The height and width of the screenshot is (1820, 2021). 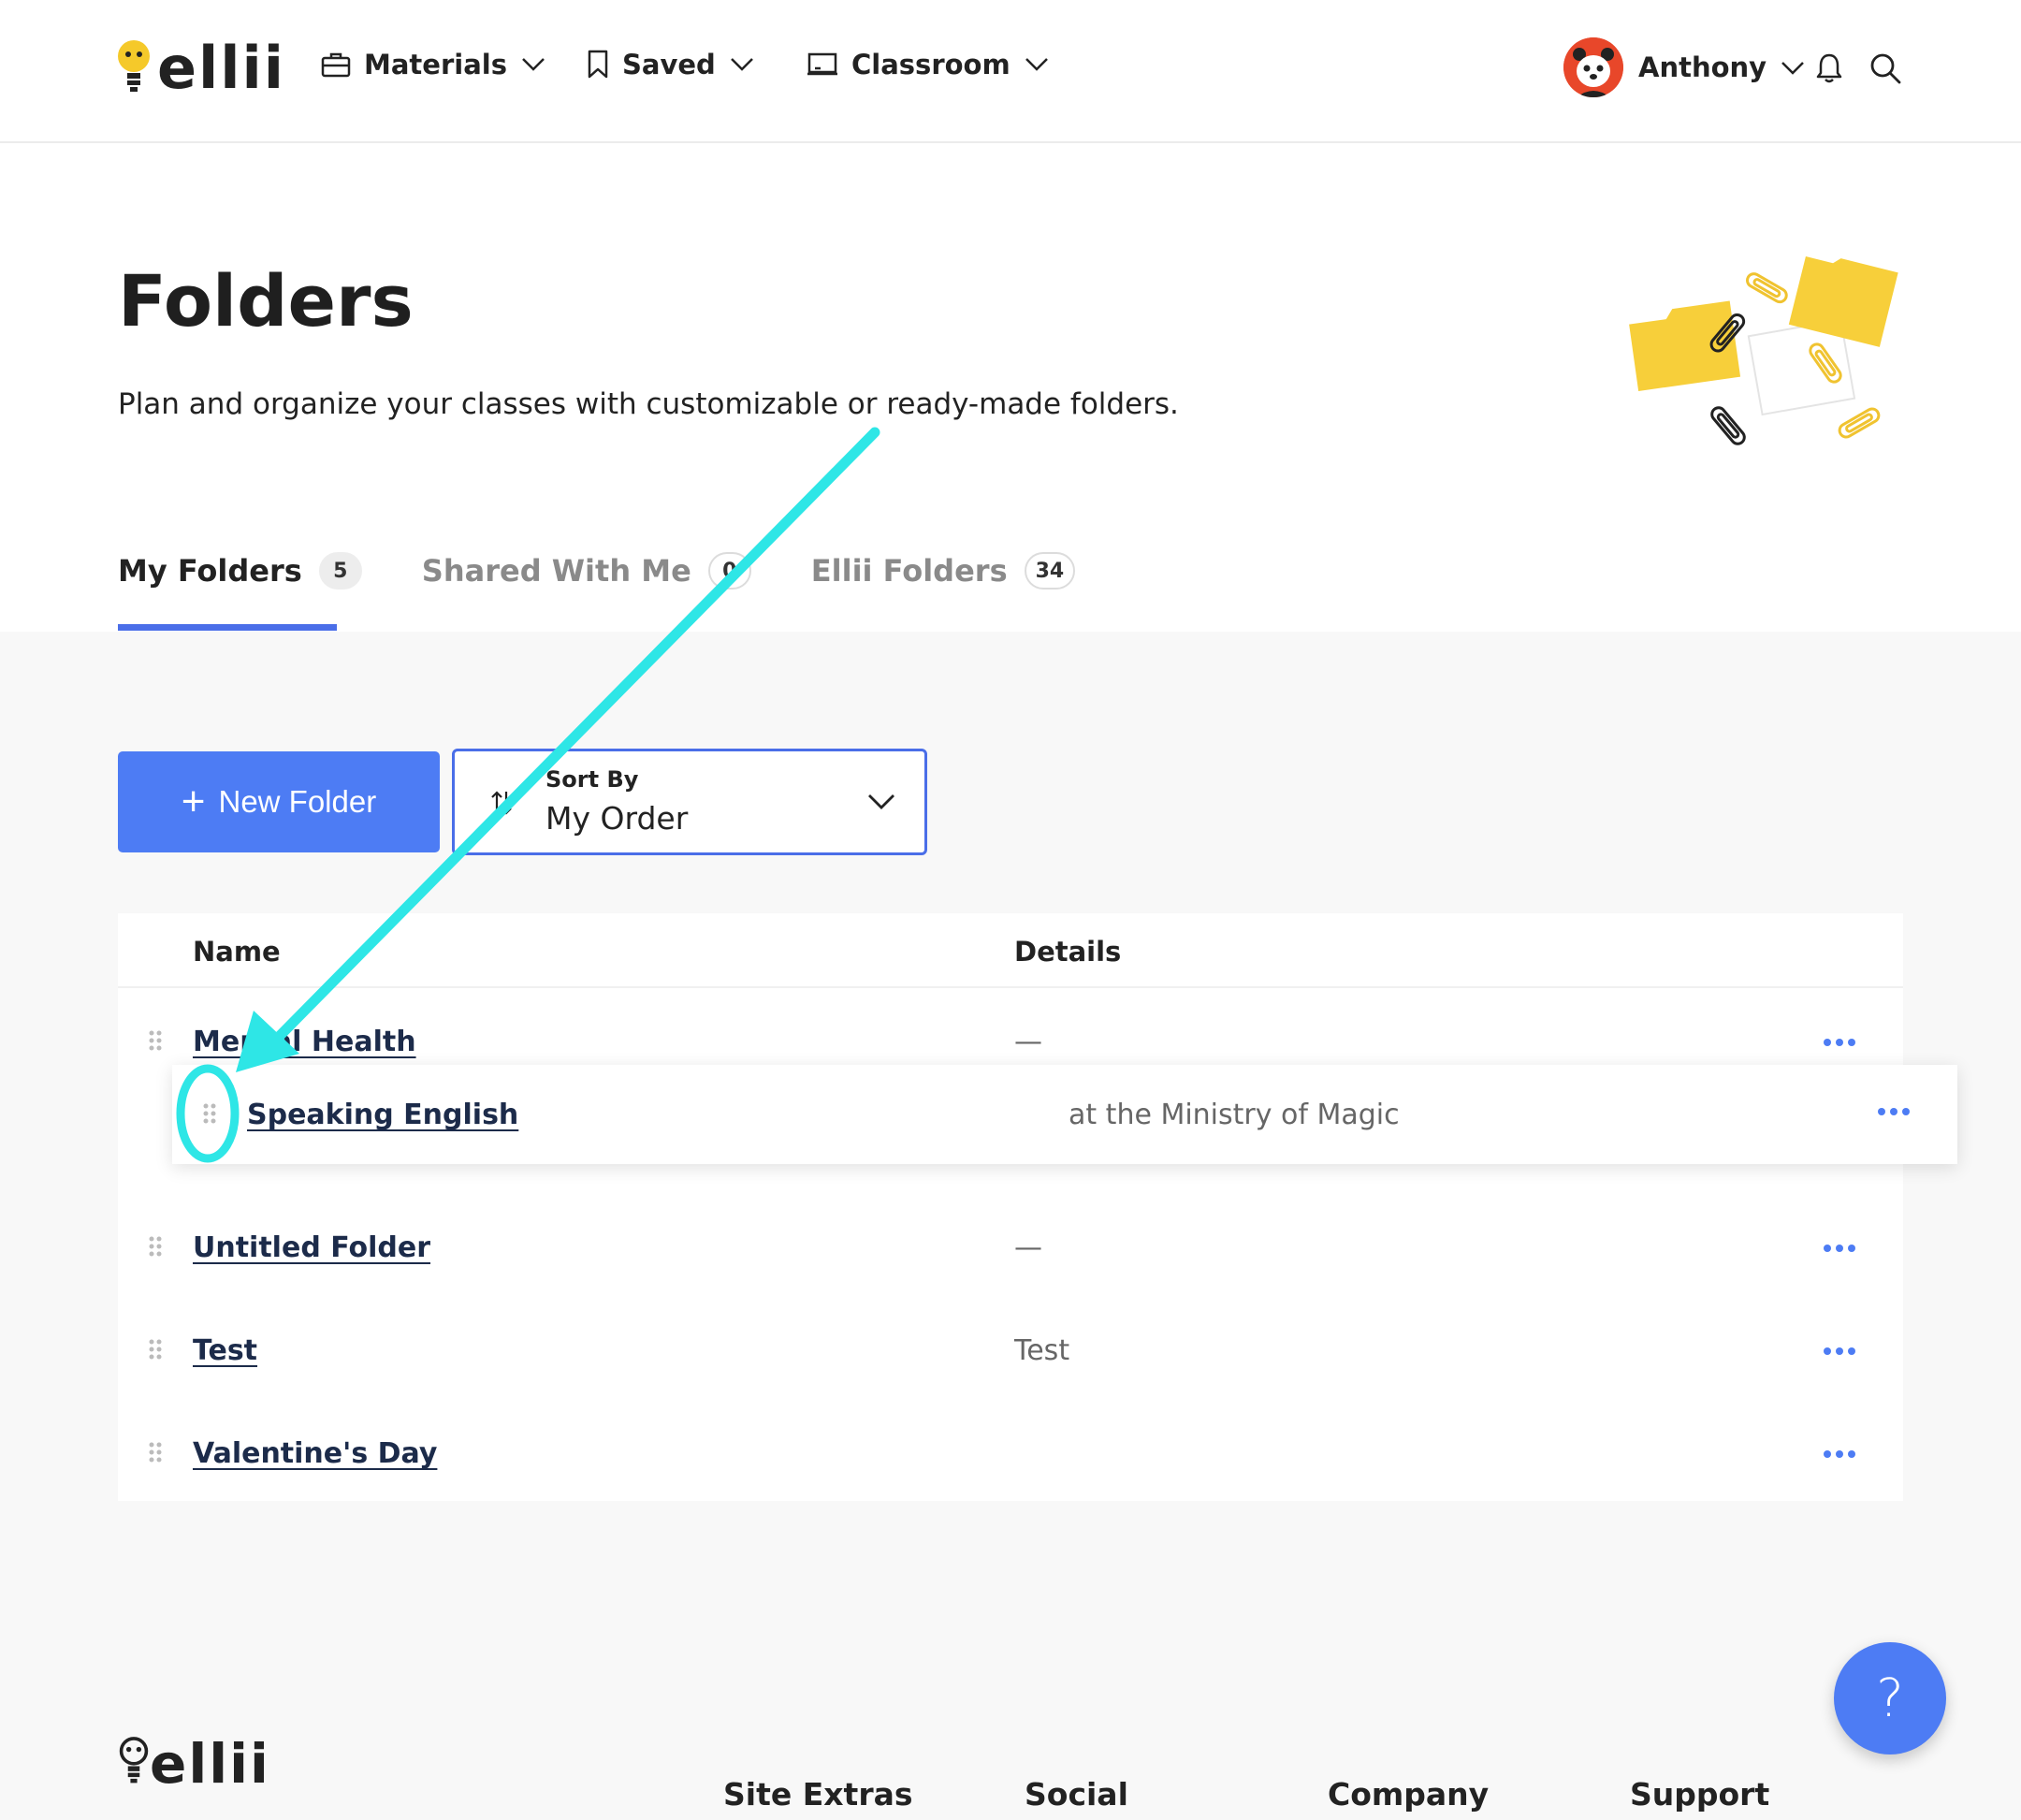 I want to click on user-menu: Anthony, so click(x=1684, y=67).